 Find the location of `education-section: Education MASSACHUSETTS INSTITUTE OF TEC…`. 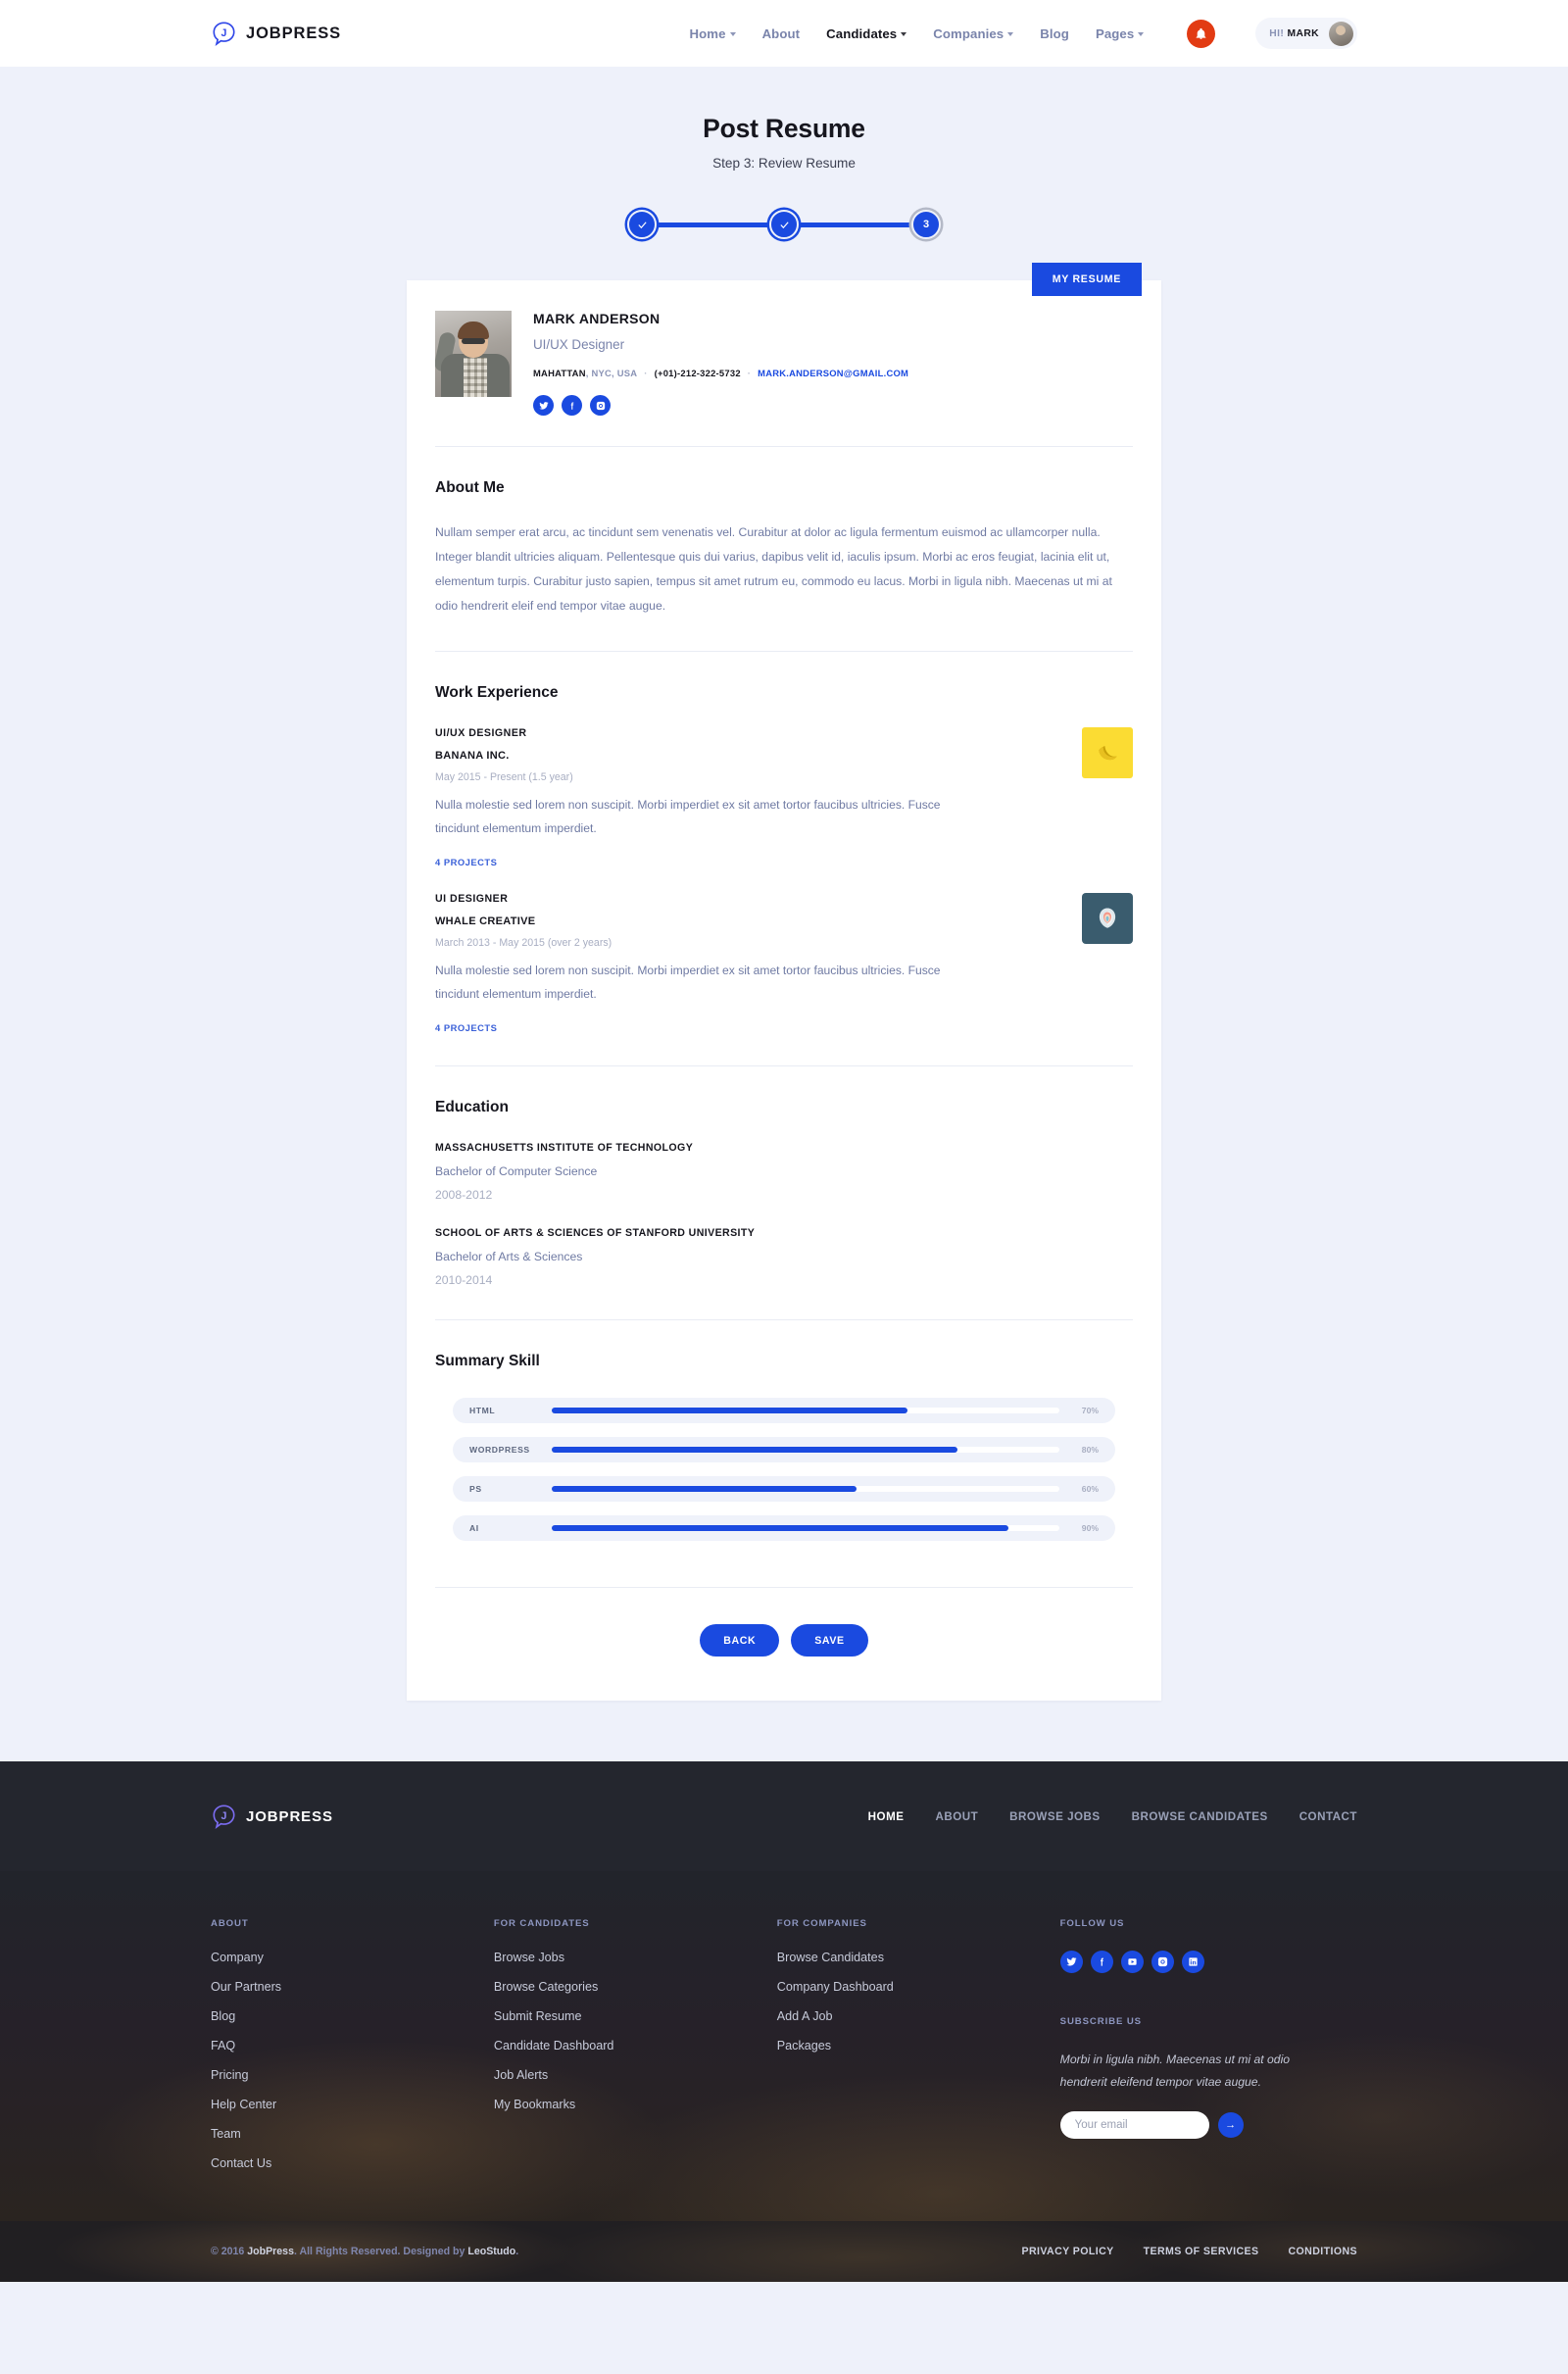

education-section: Education MASSACHUSETTS INSTITUTE OF TEC… is located at coordinates (784, 1192).